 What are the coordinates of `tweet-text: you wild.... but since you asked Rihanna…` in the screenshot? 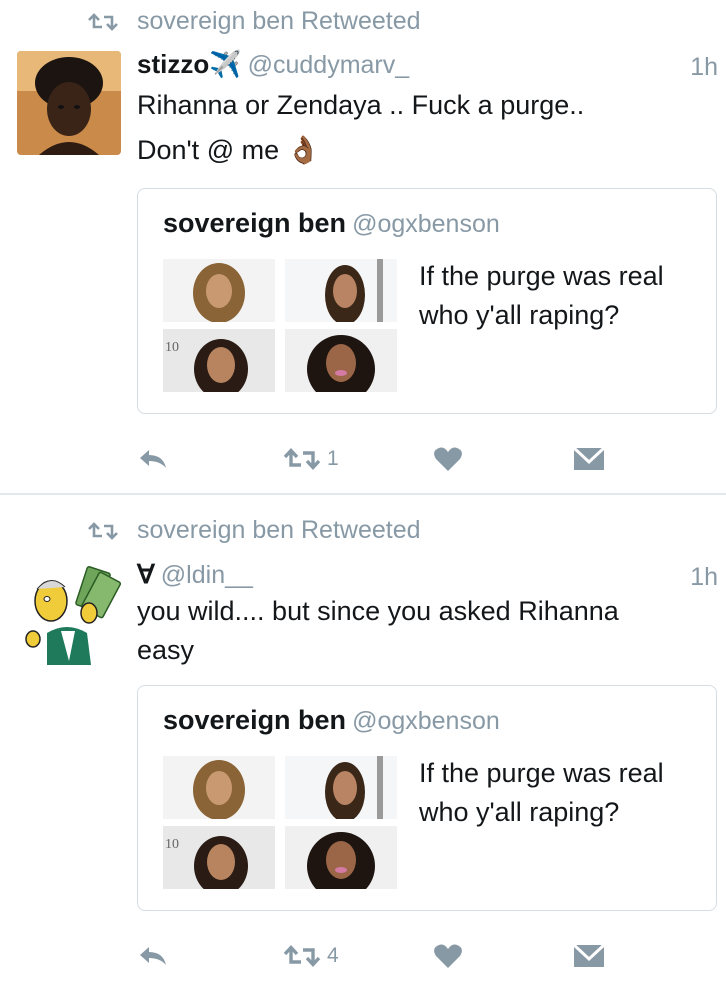 It's located at (427, 631).